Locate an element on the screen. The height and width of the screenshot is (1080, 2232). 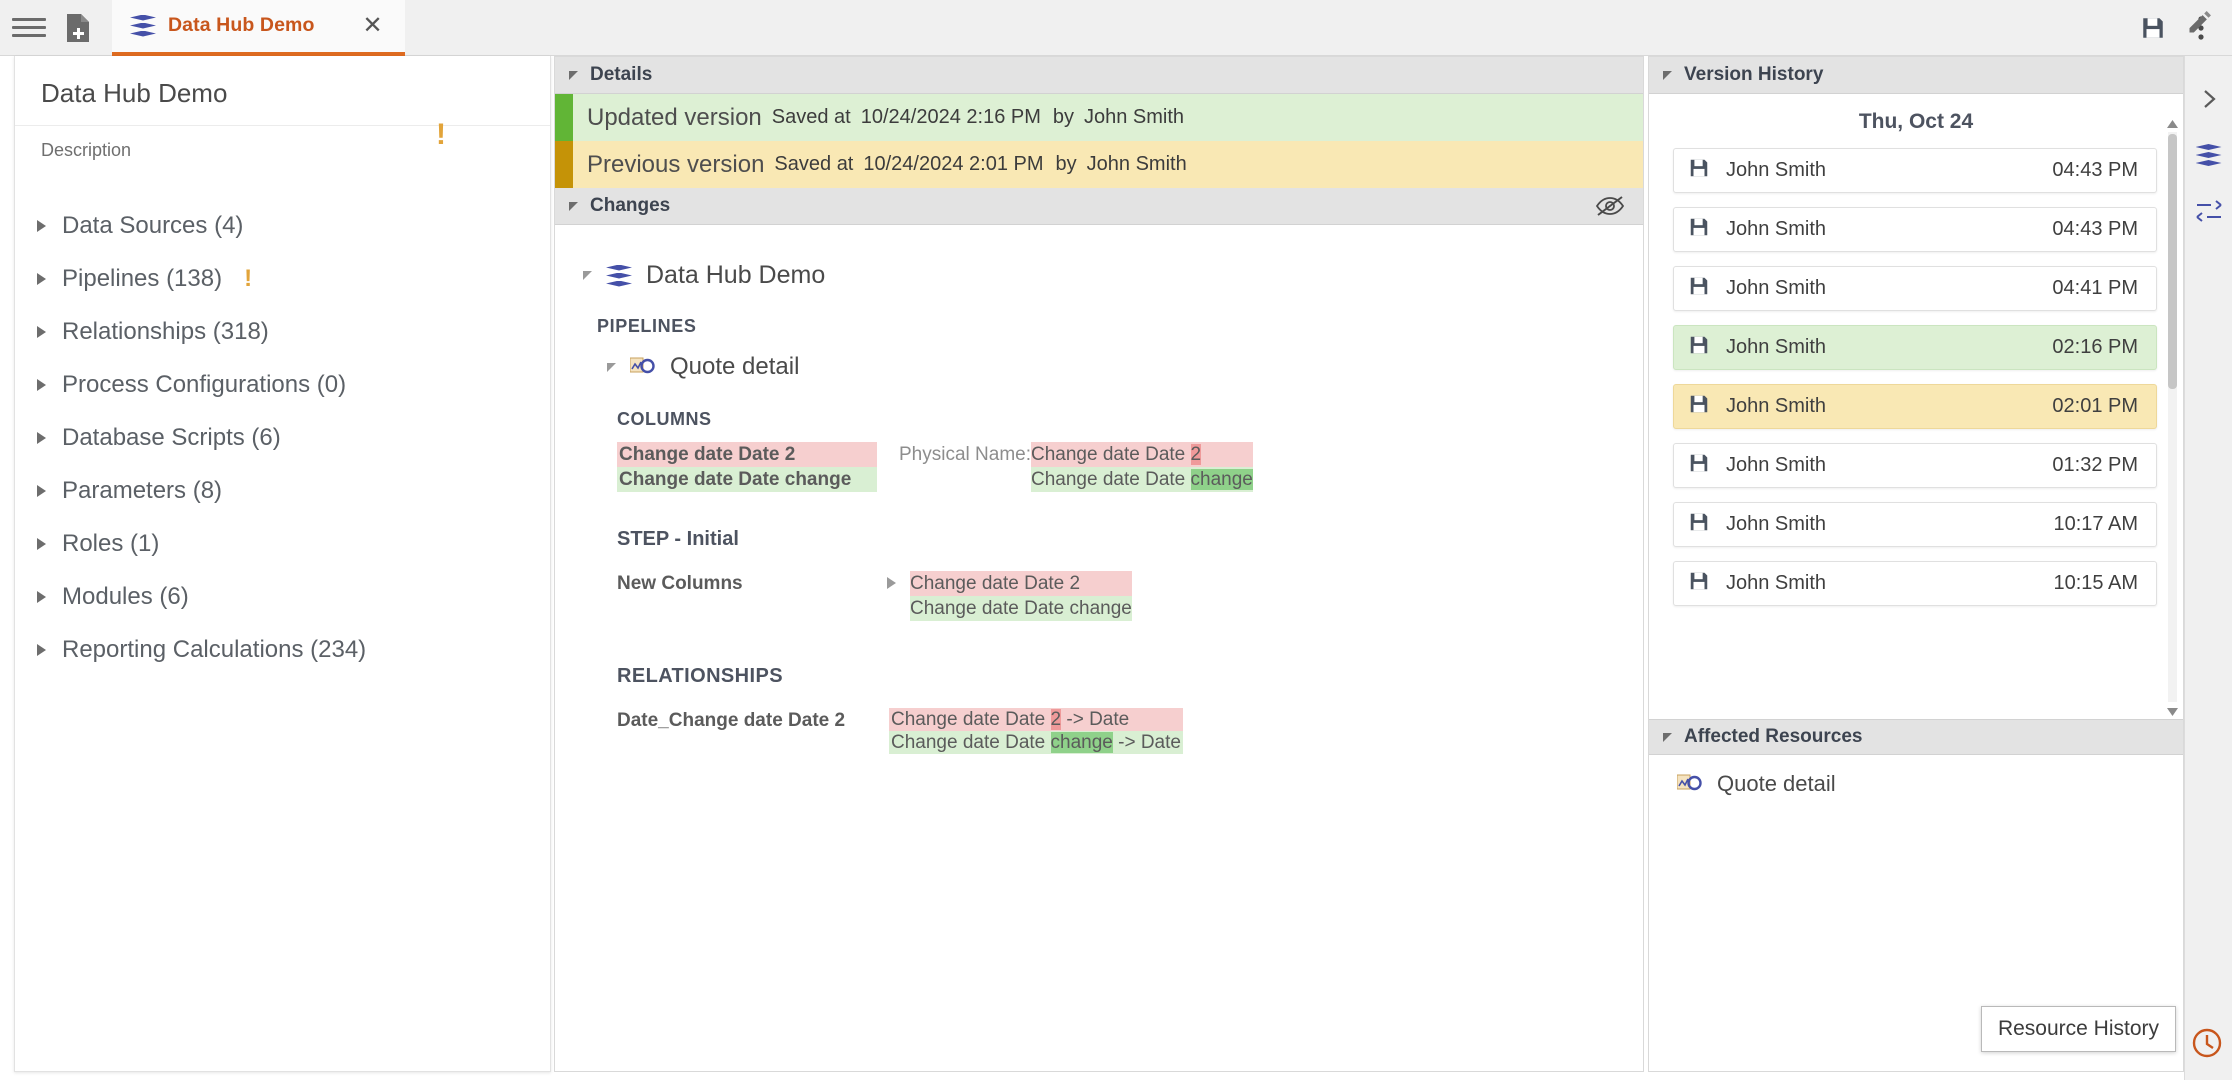
sidebar-item-data-sources: Data Sources (4) is located at coordinates (282, 225).